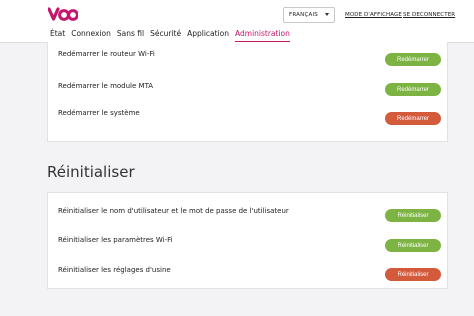 The width and height of the screenshot is (474, 316). Describe the element at coordinates (262, 36) in the screenshot. I see `tab-administration: Administration` at that location.